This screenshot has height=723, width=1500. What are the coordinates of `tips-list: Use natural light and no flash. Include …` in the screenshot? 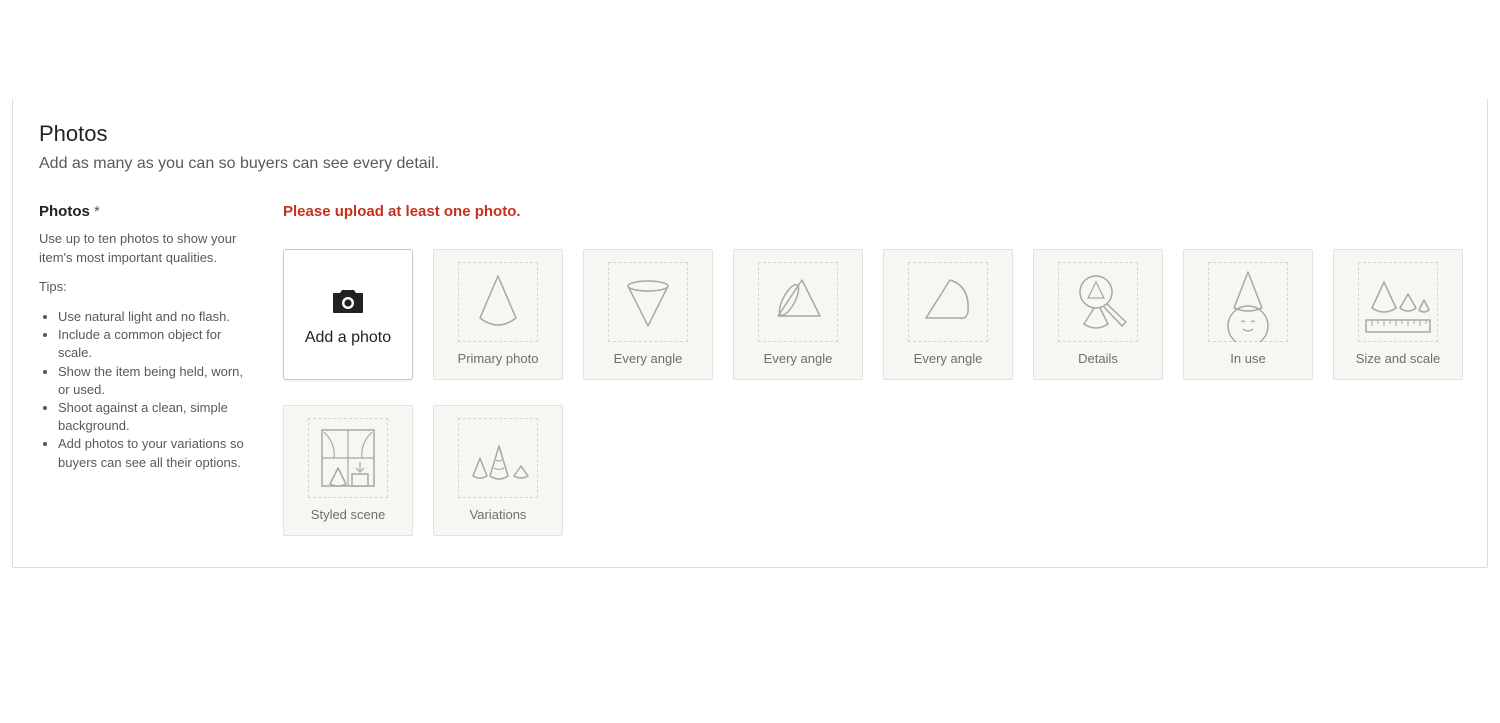 It's located at (144, 390).